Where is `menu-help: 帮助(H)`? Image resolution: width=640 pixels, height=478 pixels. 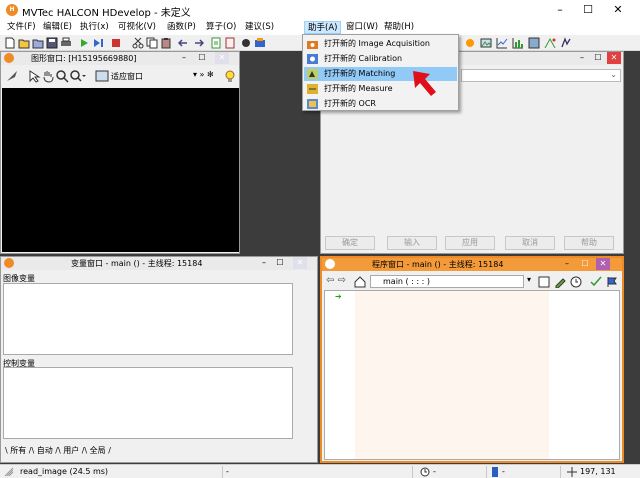
menu-help: 帮助(H) is located at coordinates (399, 27).